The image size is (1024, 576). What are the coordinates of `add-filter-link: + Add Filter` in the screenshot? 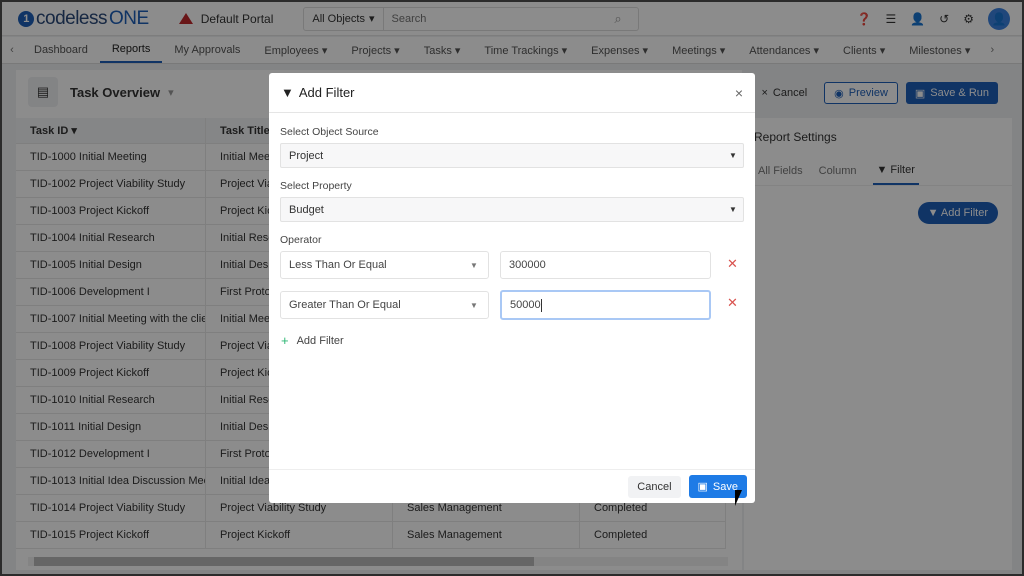 It's located at (312, 340).